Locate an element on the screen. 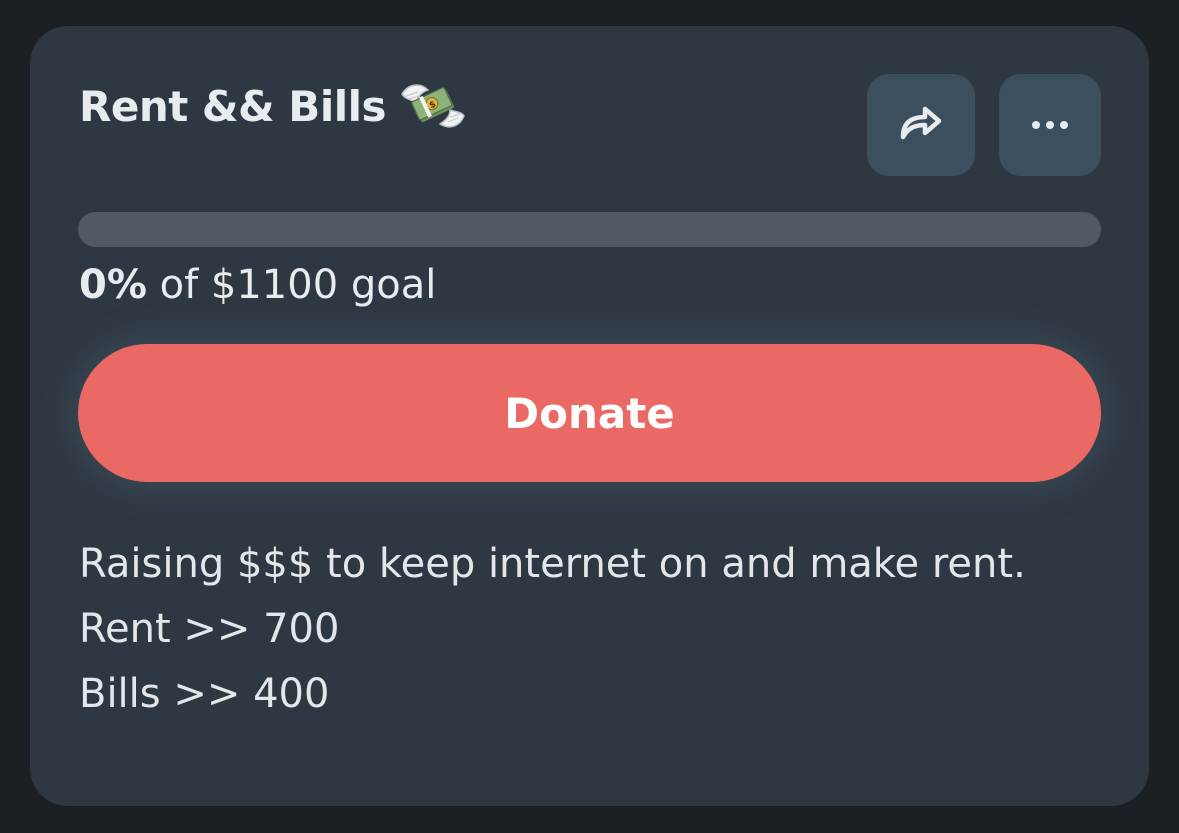 This screenshot has width=1179, height=833. goal-percent: 0% is located at coordinates (113, 285).